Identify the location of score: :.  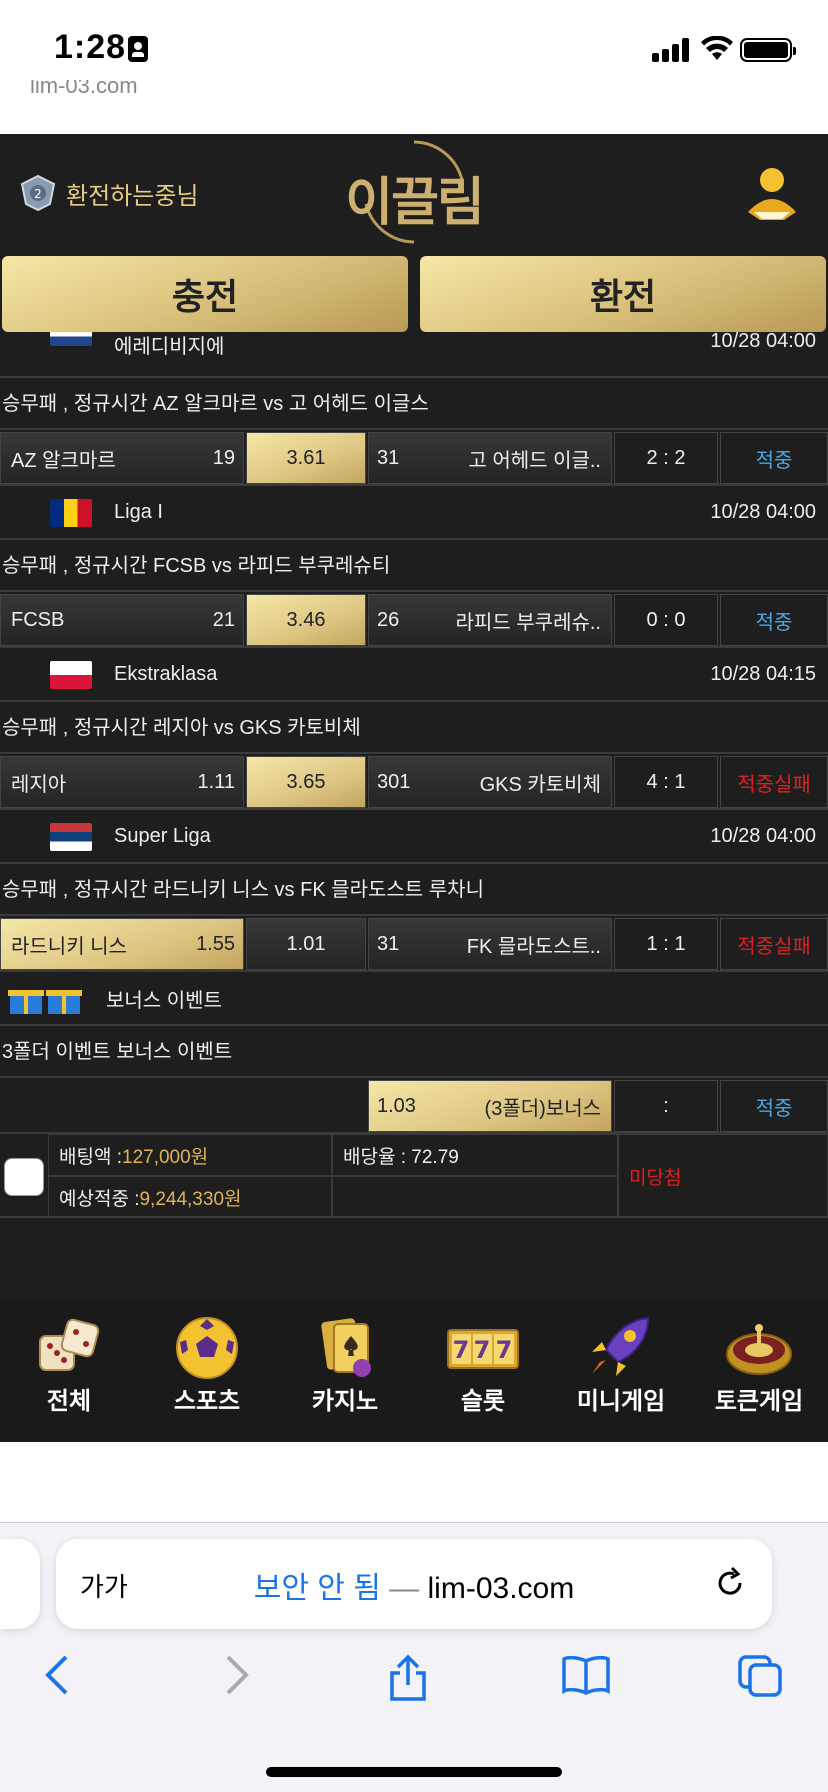
(666, 1106).